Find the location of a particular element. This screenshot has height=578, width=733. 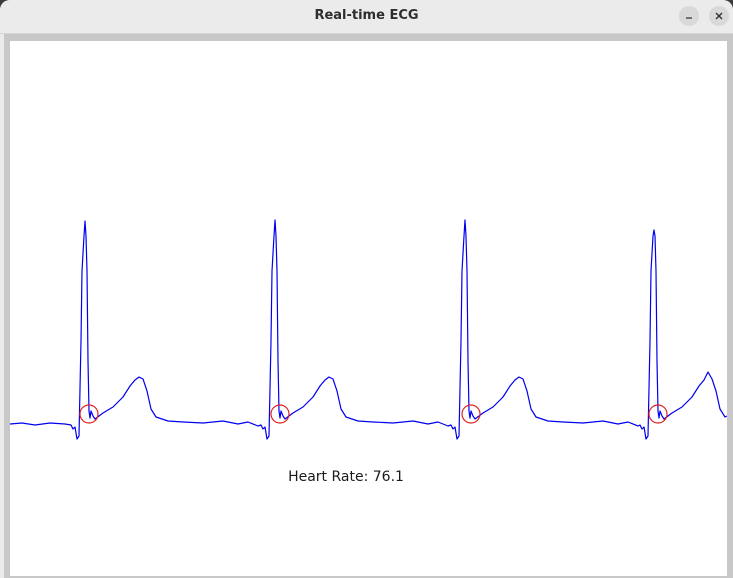

heart-rate-value: 76.1 is located at coordinates (388, 477).